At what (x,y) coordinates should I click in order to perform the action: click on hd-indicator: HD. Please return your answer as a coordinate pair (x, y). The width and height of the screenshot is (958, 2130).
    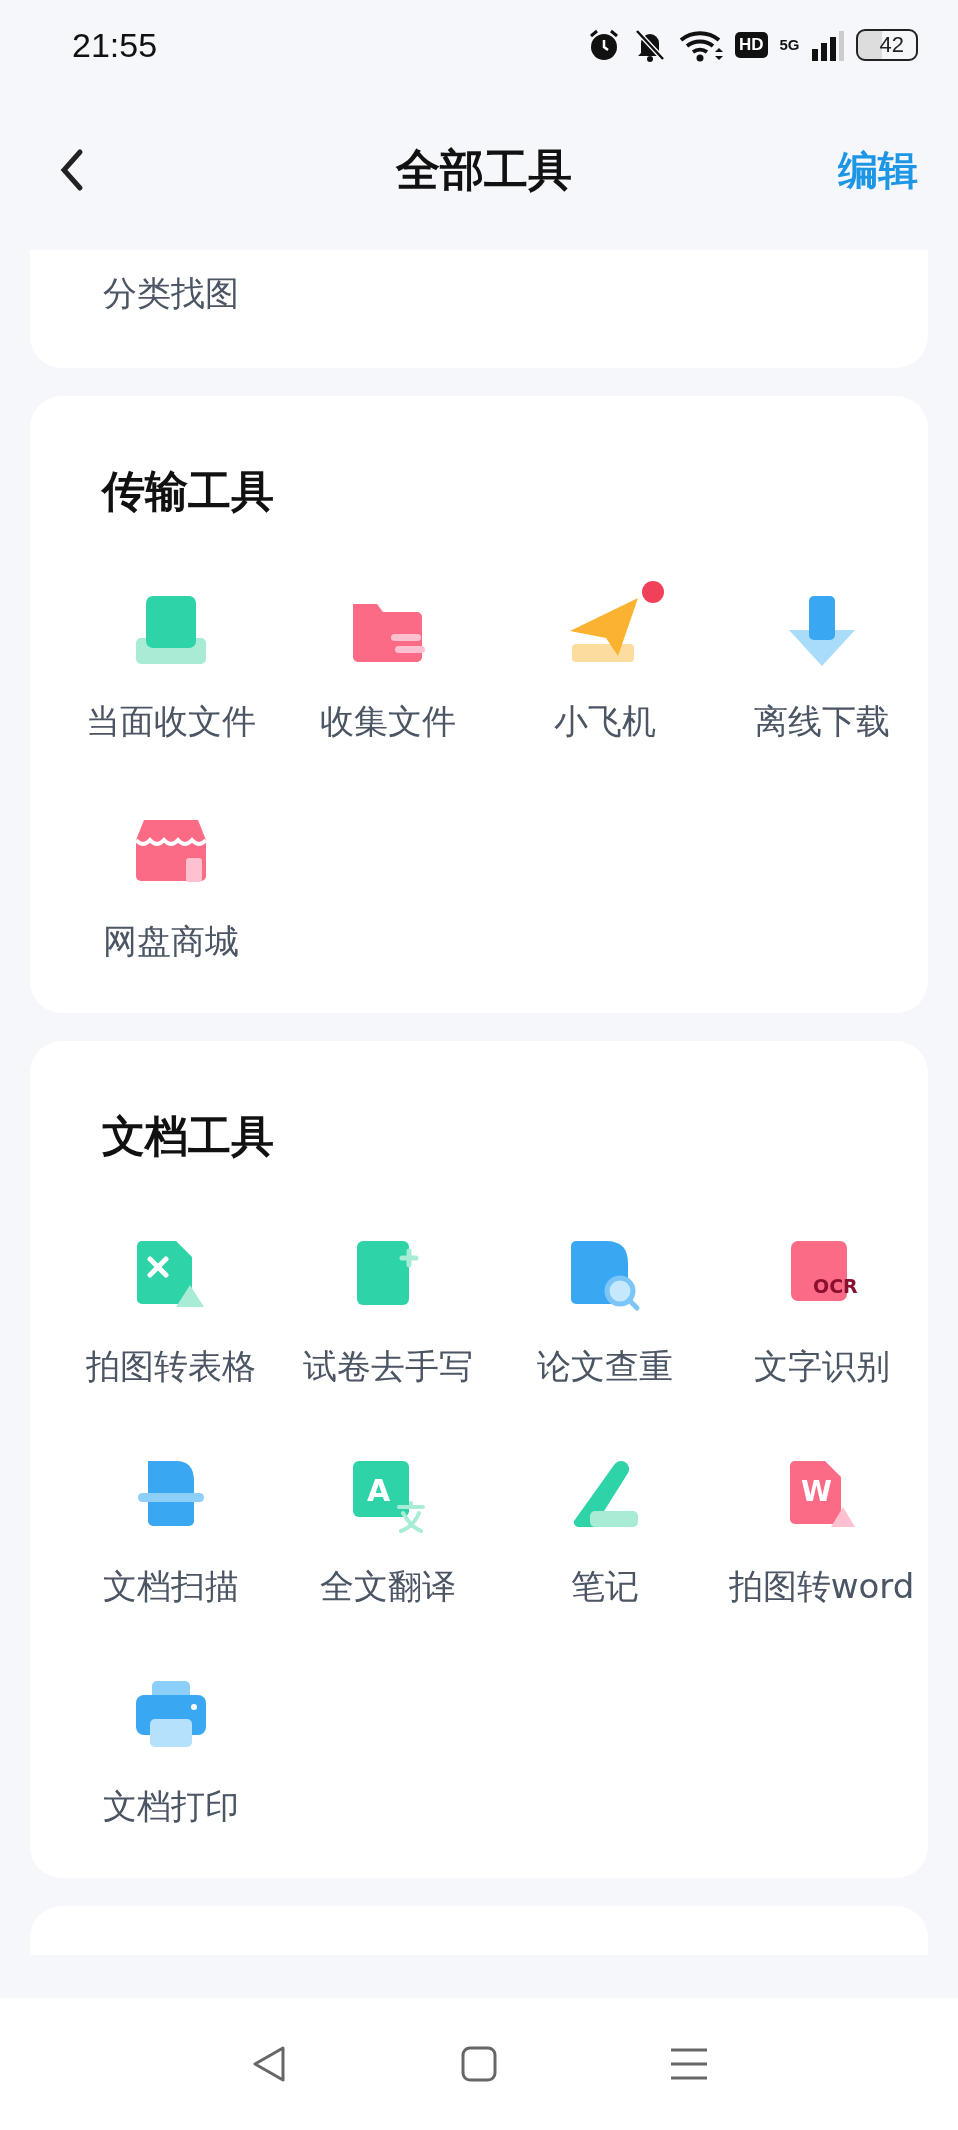
    Looking at the image, I should click on (751, 45).